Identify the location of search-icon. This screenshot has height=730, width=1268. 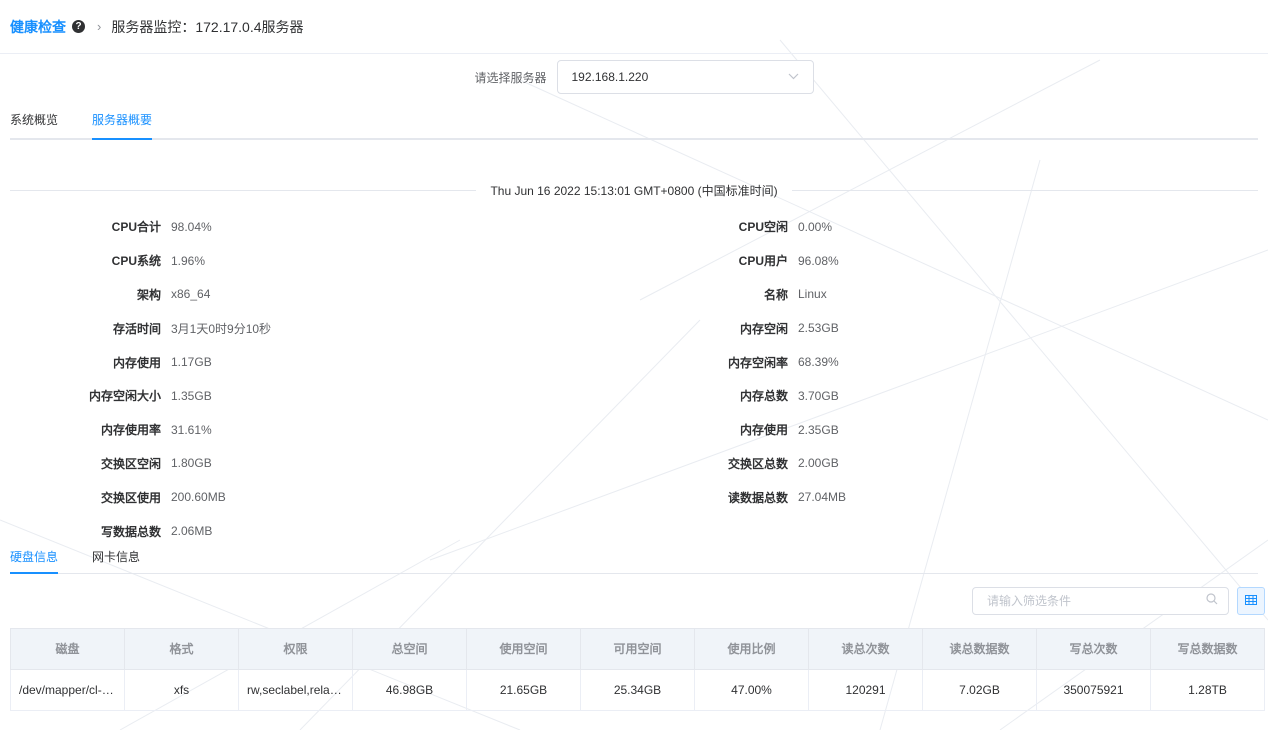
(1212, 600).